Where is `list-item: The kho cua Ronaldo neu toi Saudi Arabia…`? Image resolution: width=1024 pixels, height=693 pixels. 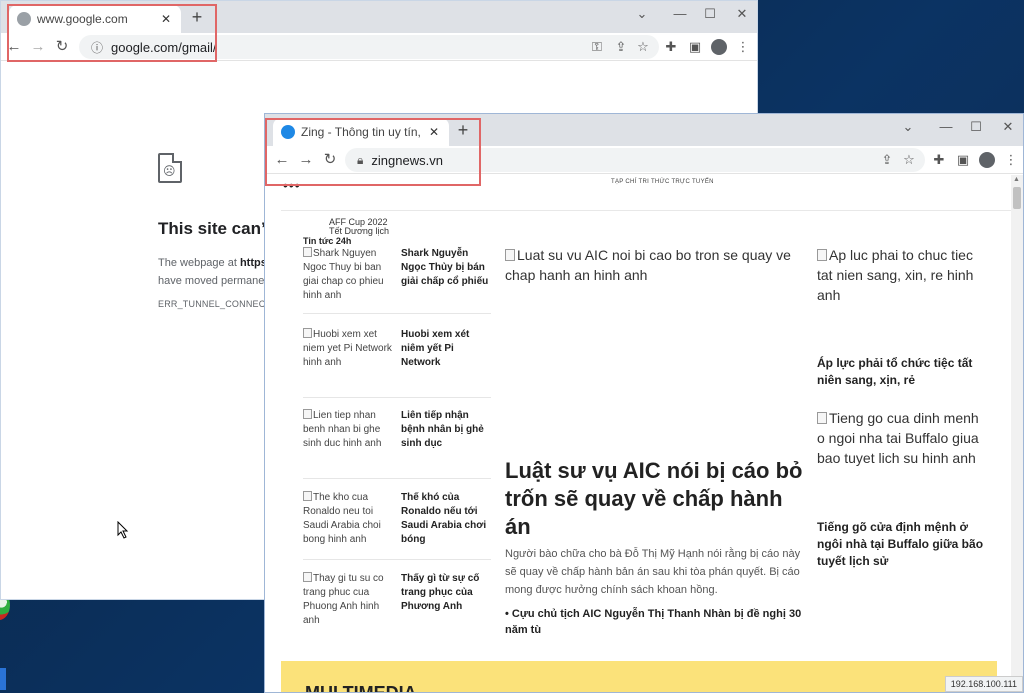 list-item: The kho cua Ronaldo neu toi Saudi Arabia… is located at coordinates (397, 521).